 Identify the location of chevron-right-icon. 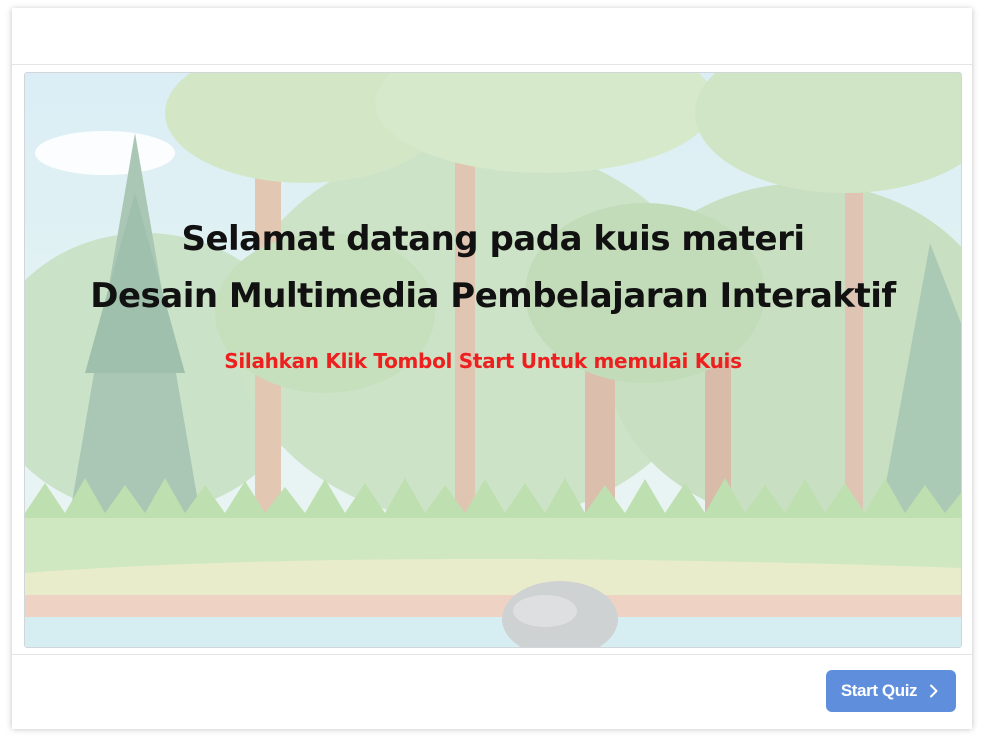
(934, 691).